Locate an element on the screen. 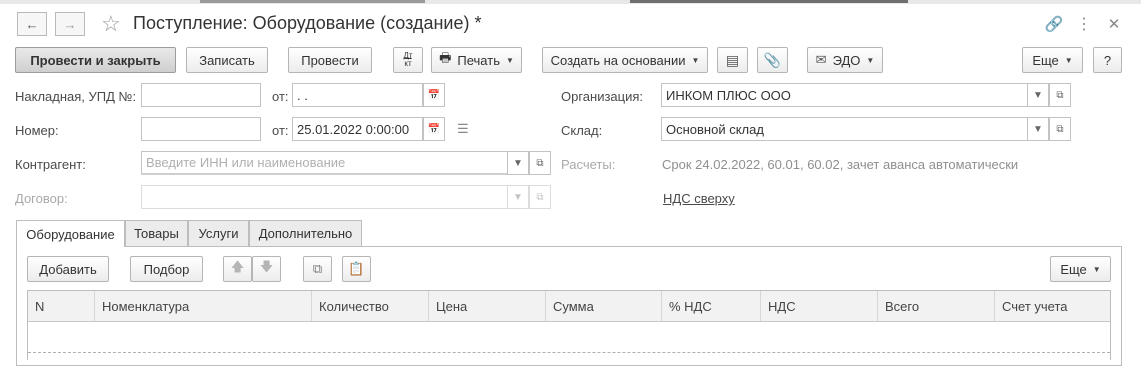 The height and width of the screenshot is (366, 1141). warehouse-open-button: ⧉ is located at coordinates (1060, 129).